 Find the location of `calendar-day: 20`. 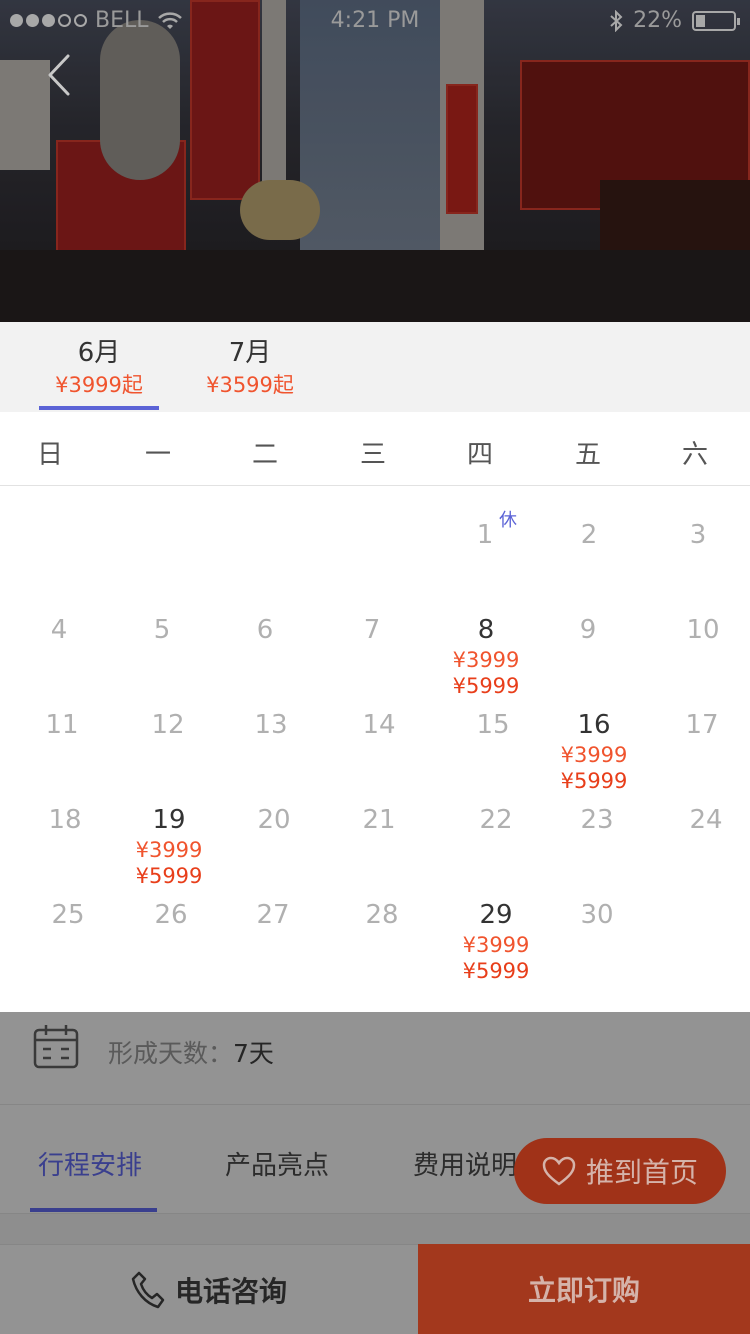

calendar-day: 20 is located at coordinates (274, 820).